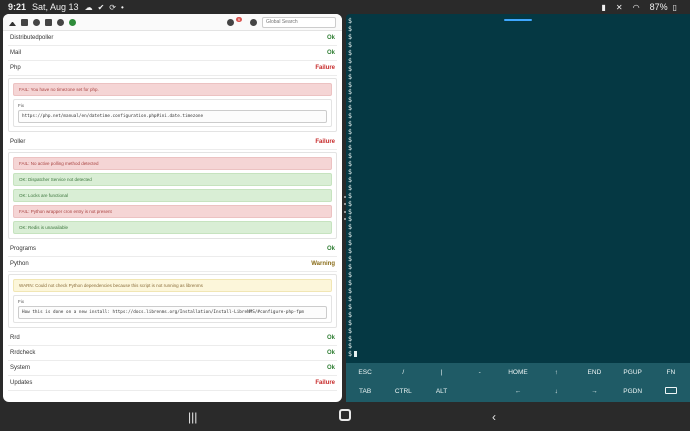 The height and width of the screenshot is (431, 690). What do you see at coordinates (365, 372) in the screenshot?
I see `extra-key: ESC` at bounding box center [365, 372].